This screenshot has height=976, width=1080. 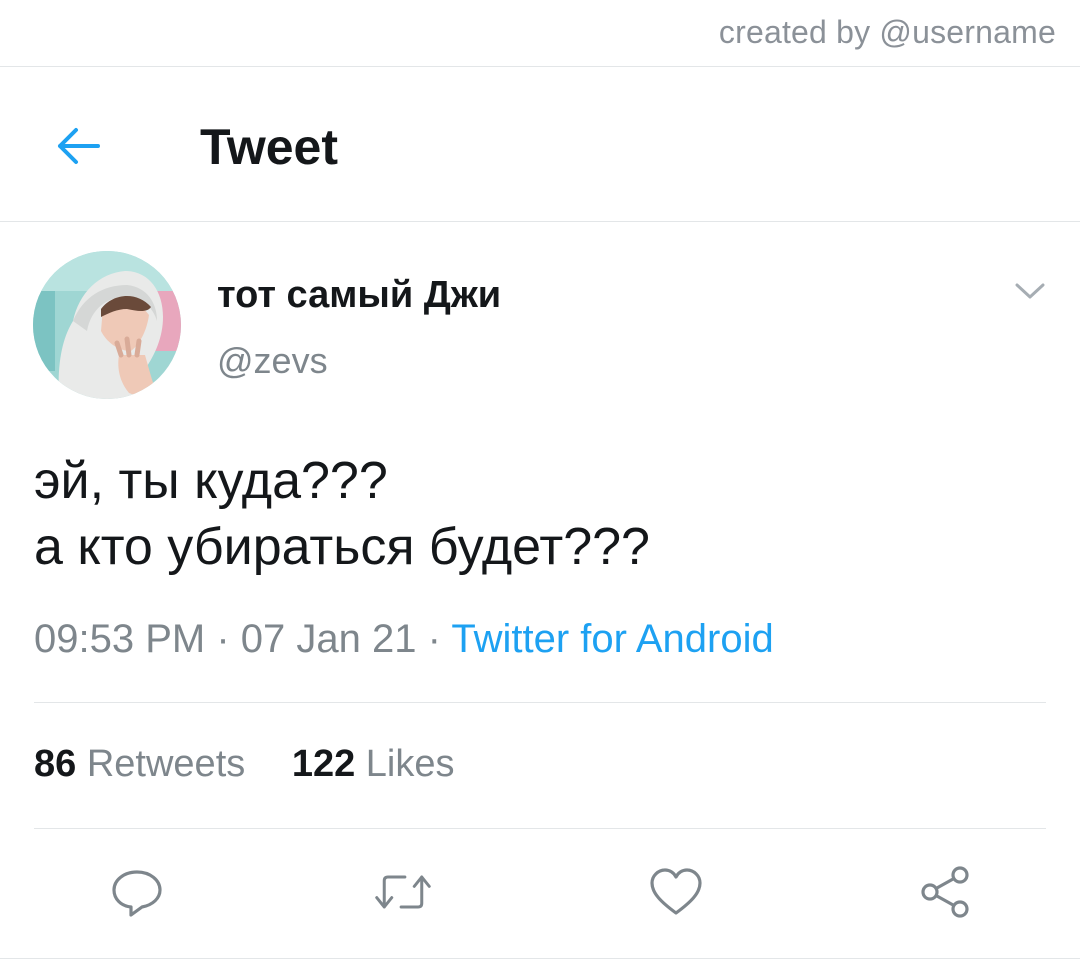 What do you see at coordinates (359, 295) in the screenshot?
I see `author-display-name: тот самый Джи` at bounding box center [359, 295].